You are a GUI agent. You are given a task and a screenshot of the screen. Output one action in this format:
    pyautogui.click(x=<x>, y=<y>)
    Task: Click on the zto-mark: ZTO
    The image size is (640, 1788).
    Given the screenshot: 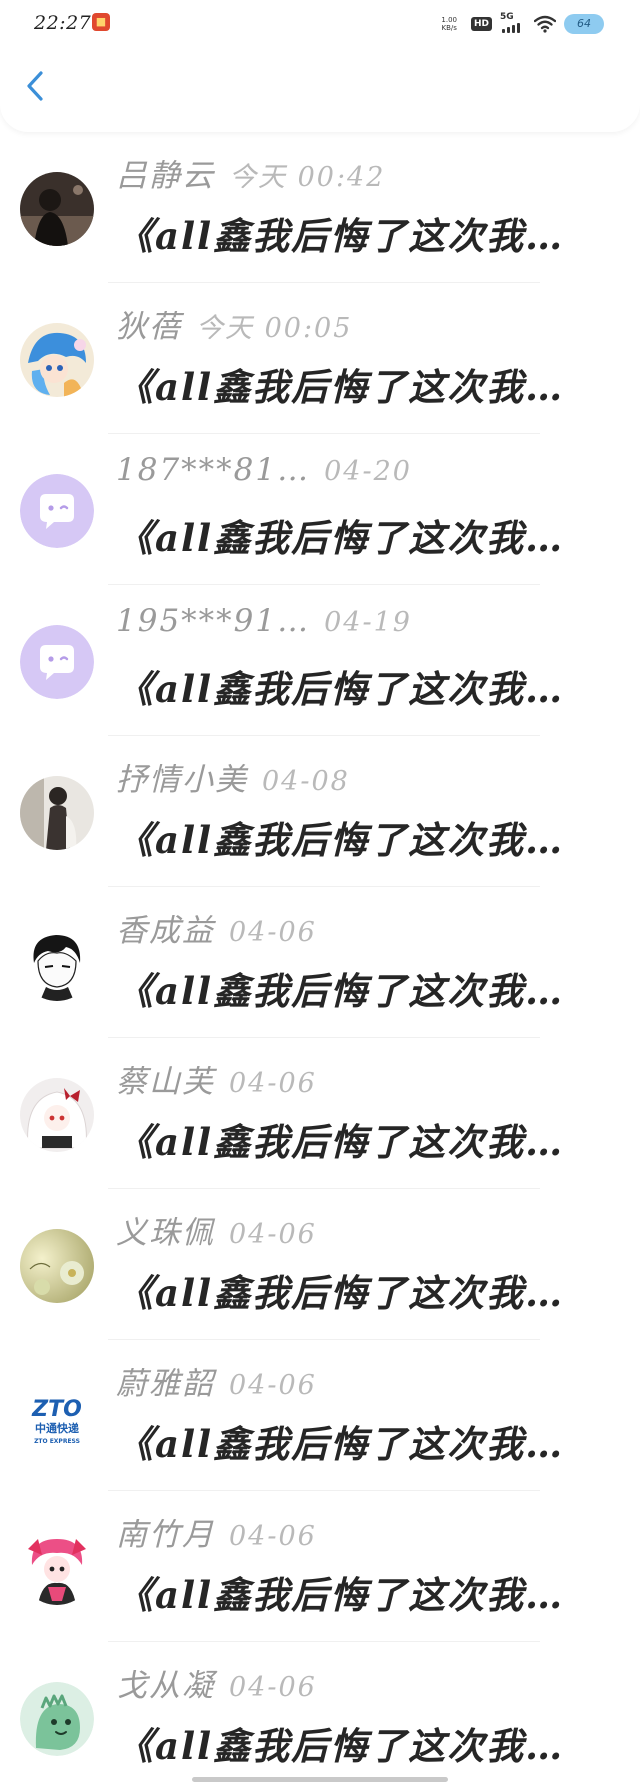 What is the action you would take?
    pyautogui.click(x=56, y=1409)
    